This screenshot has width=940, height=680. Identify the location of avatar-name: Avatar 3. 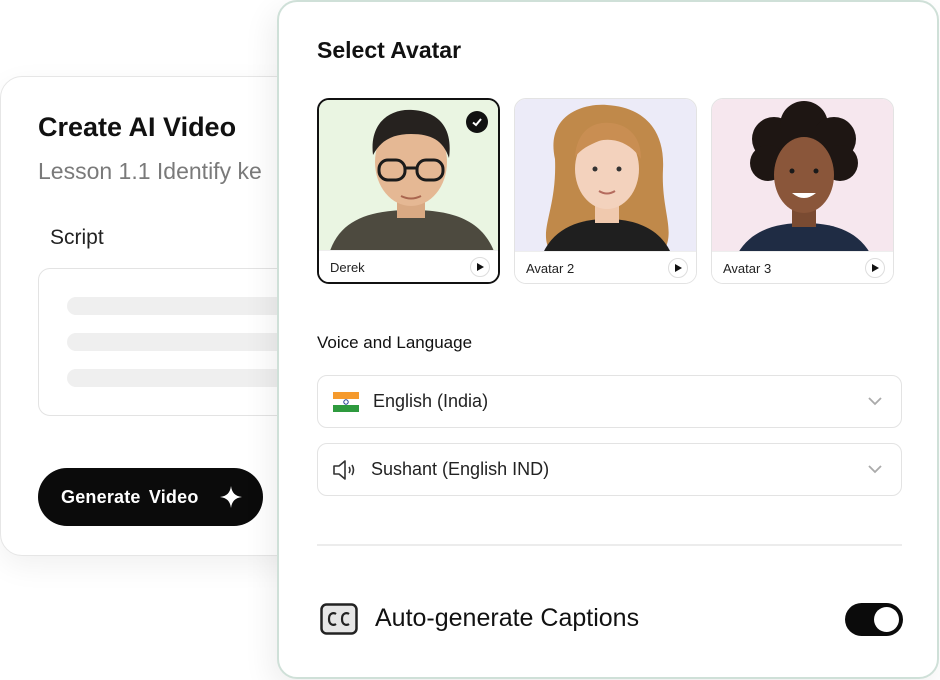
(747, 268).